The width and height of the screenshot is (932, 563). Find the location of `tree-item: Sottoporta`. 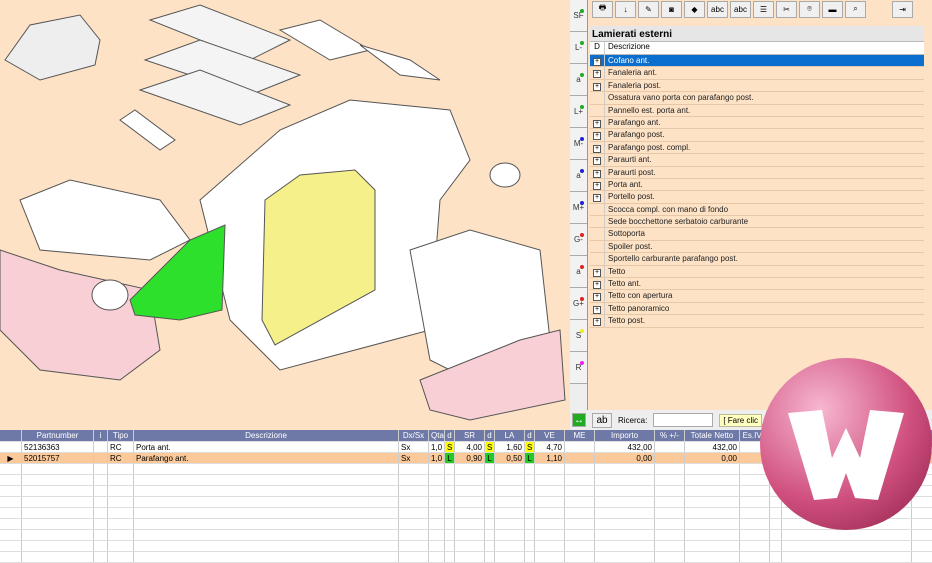

tree-item: Sottoporta is located at coordinates (757, 234).